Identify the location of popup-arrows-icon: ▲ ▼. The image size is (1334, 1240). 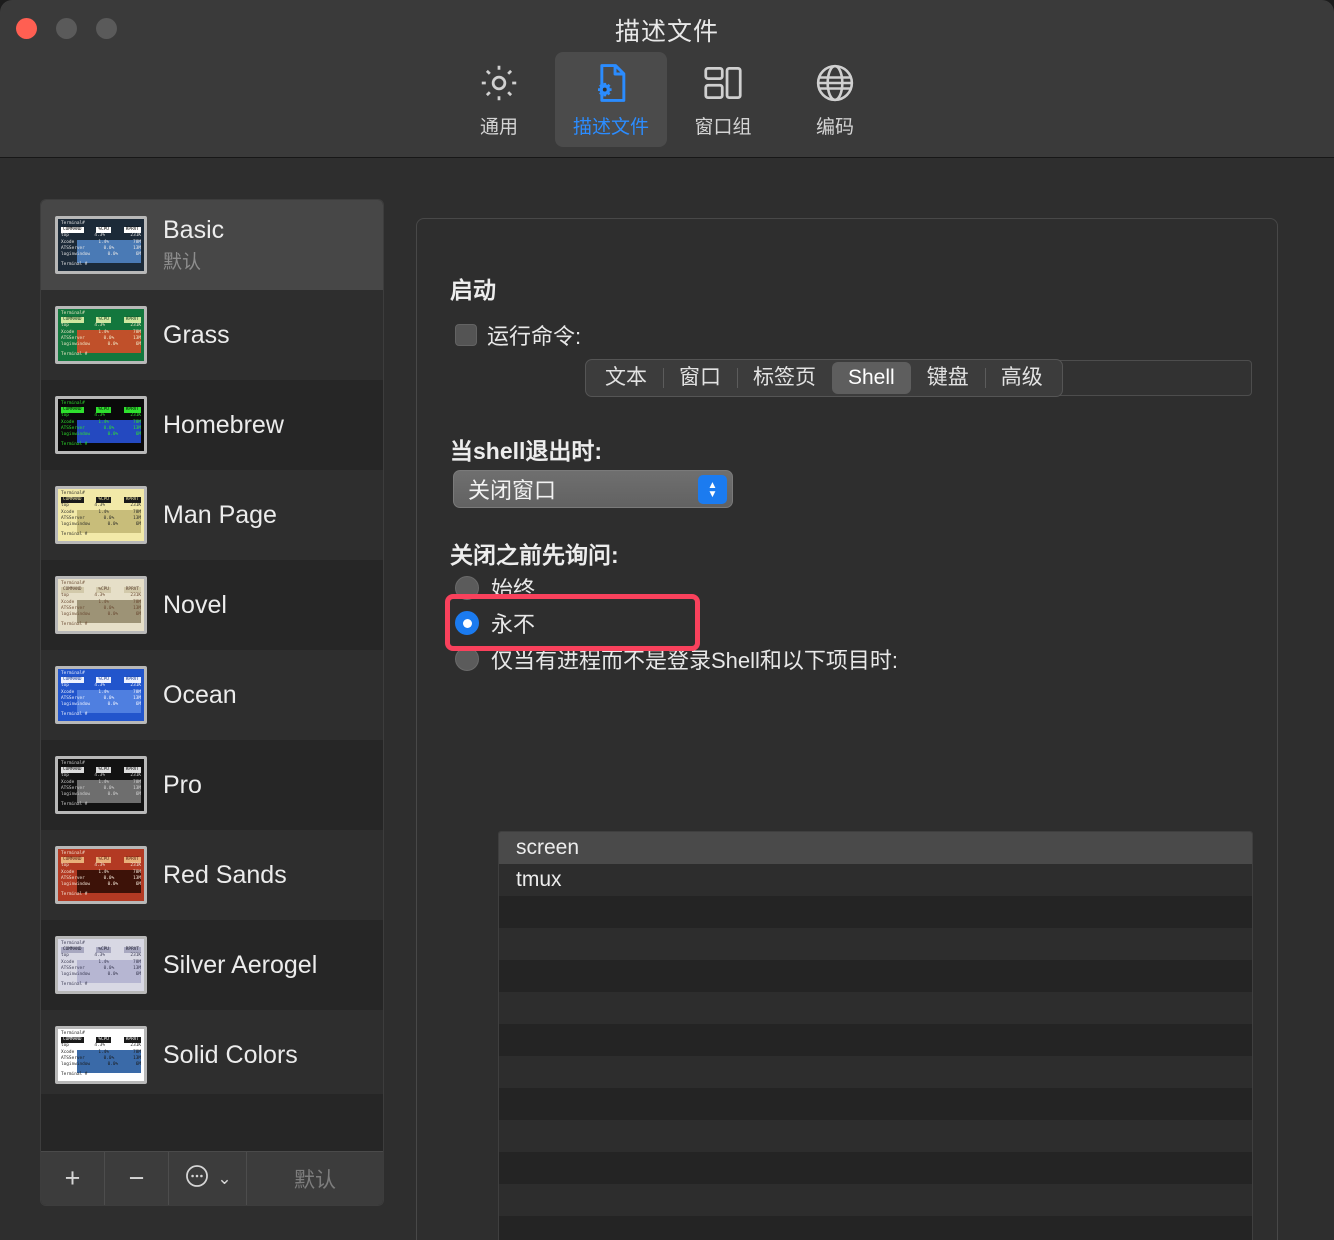
(712, 489).